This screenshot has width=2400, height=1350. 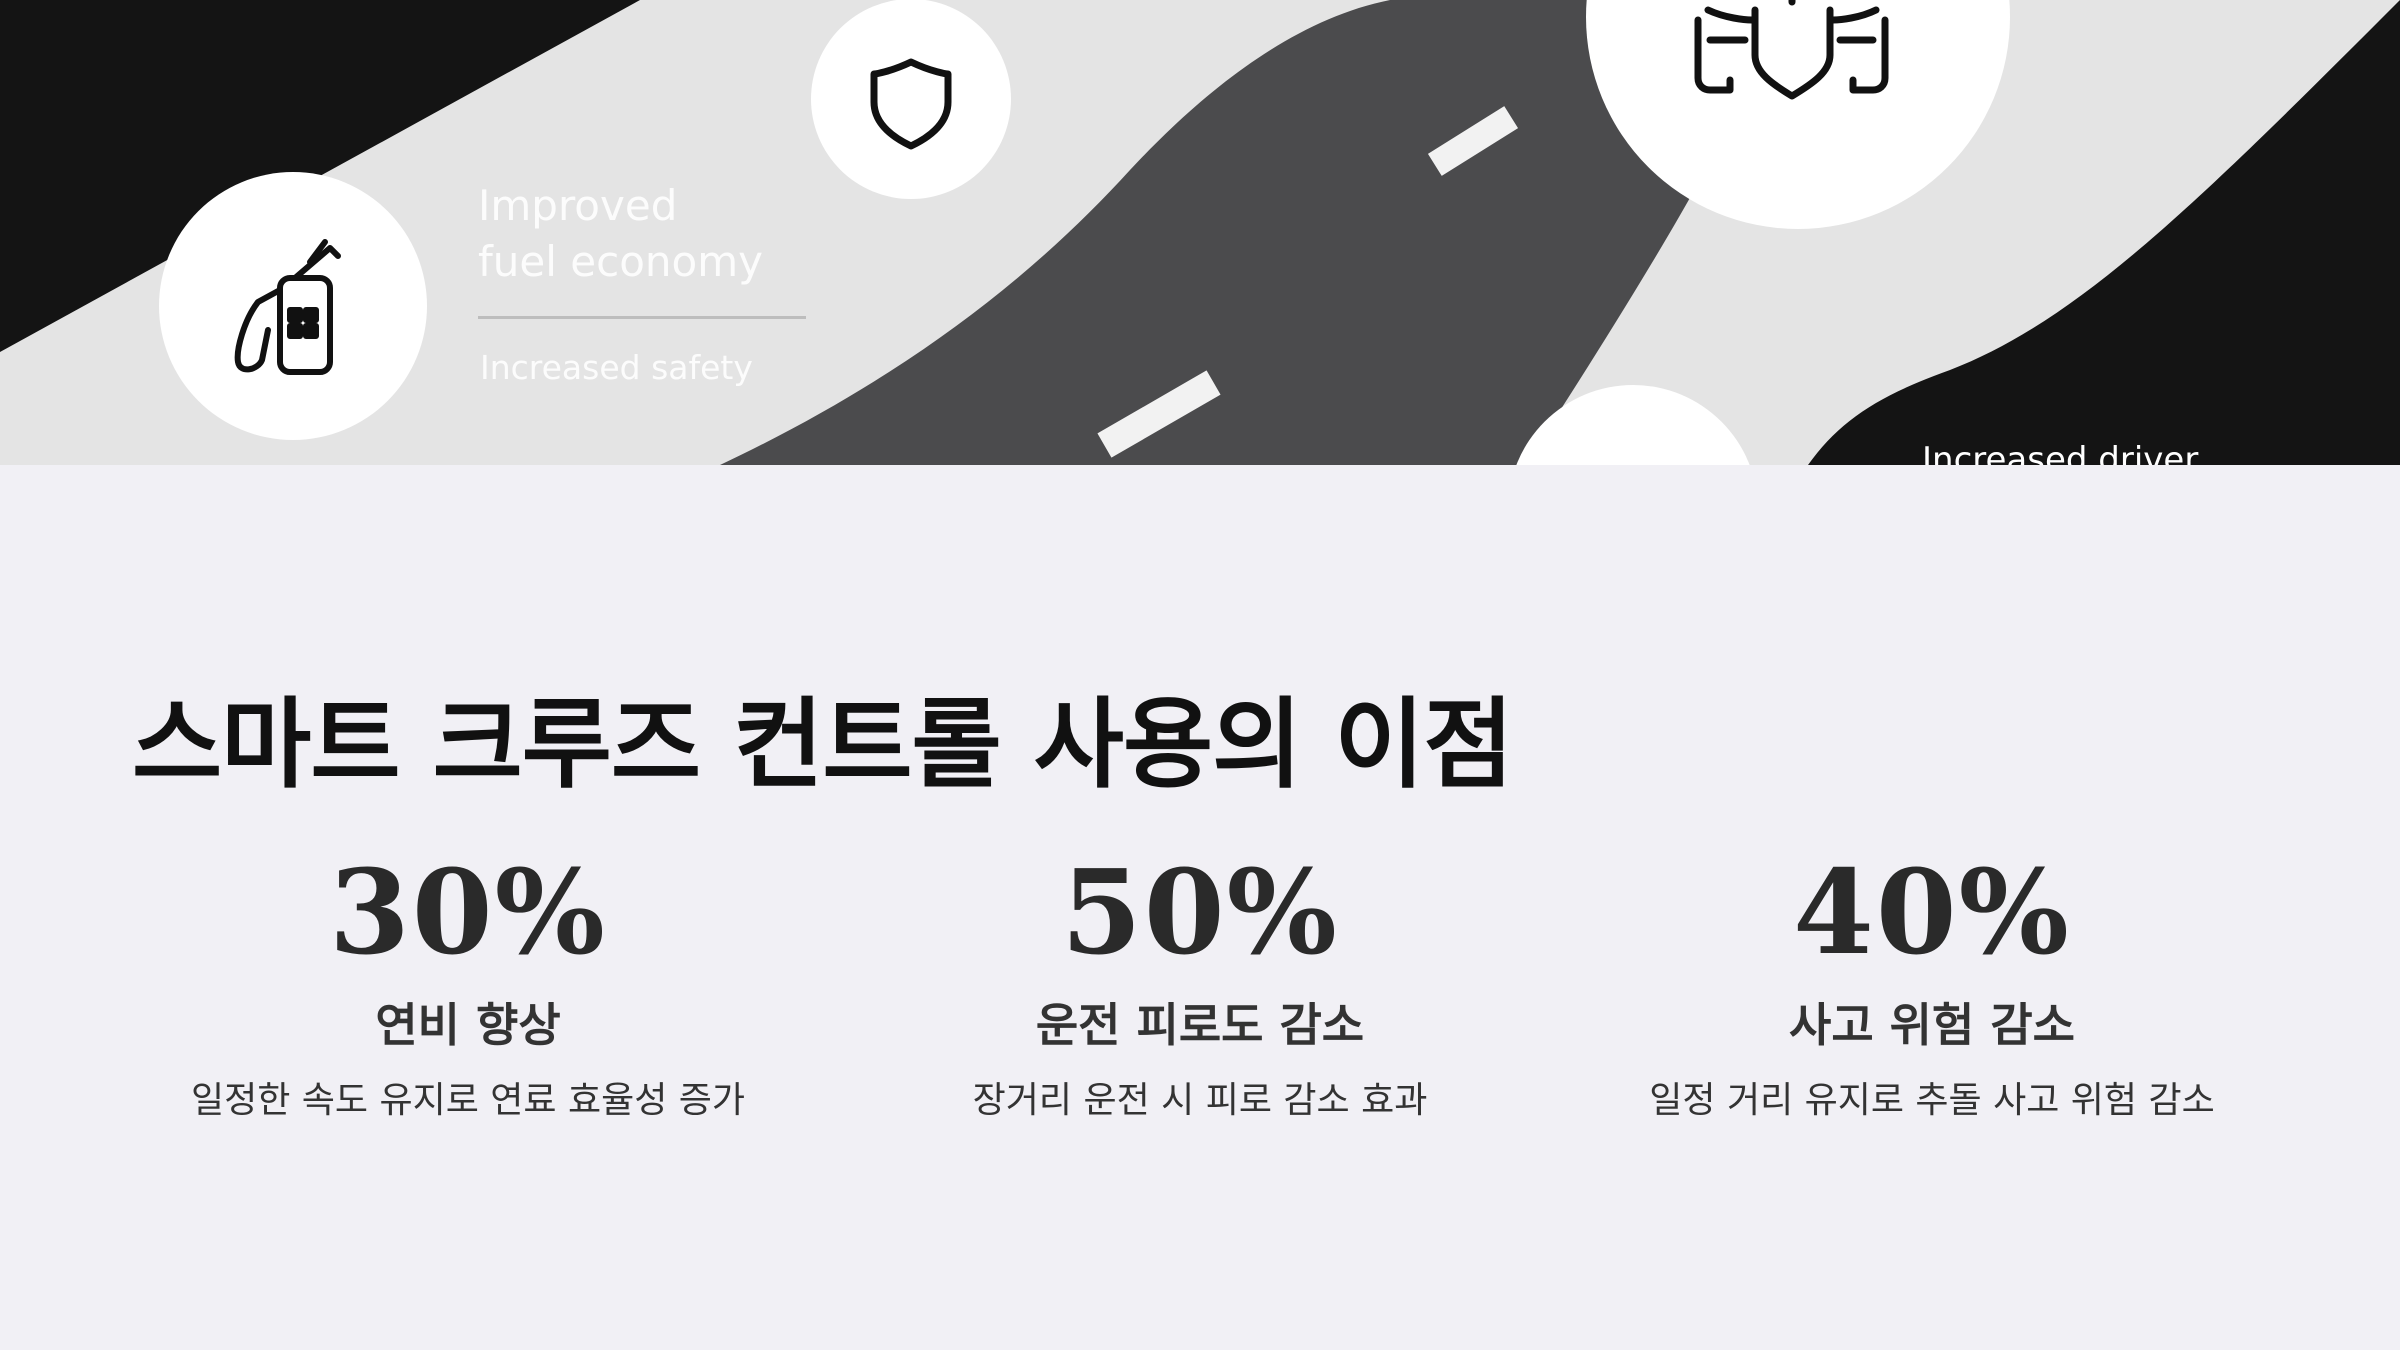 I want to click on stat-card-fatigue: 50% 운전 피로도 감소 장거리 운전 시 피로 감소 효과, so click(x=1200, y=984).